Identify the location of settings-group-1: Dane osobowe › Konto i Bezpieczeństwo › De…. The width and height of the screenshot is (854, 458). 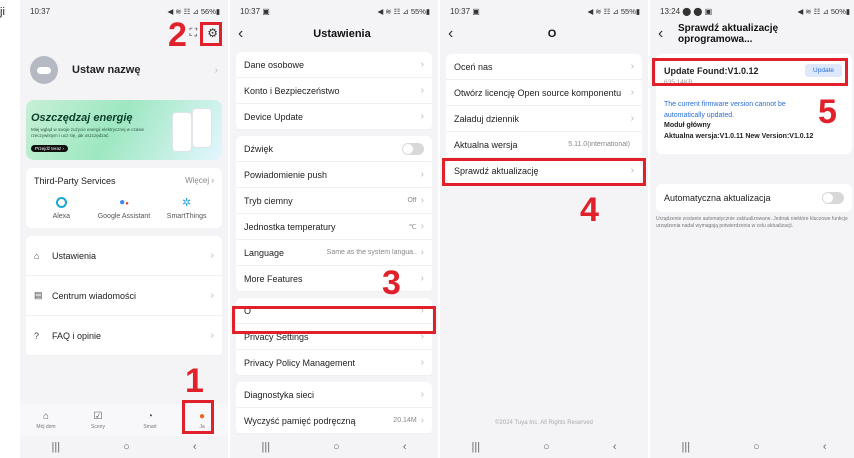
(334, 91).